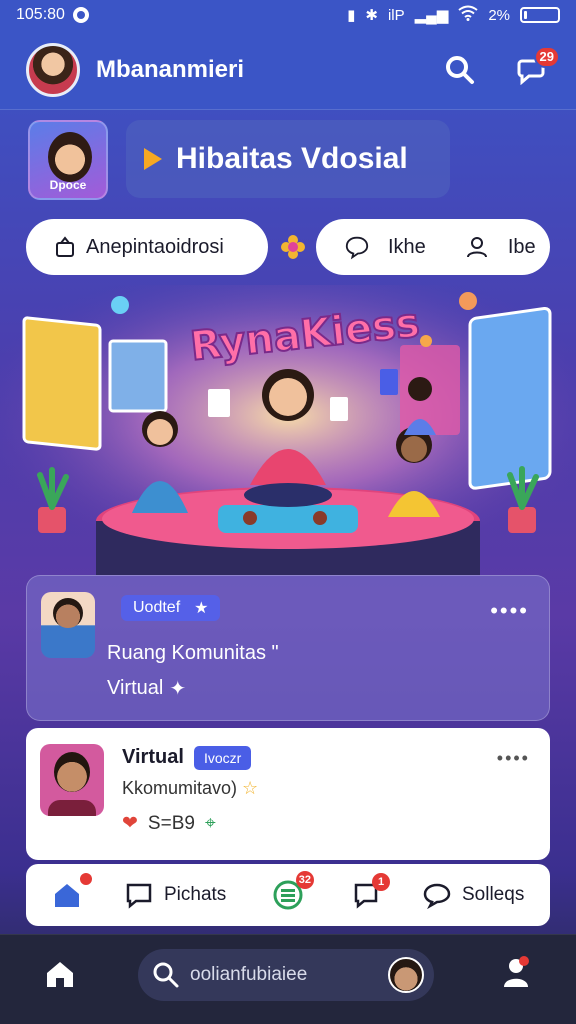 The height and width of the screenshot is (1024, 576). I want to click on tab-chats: Pichats, so click(175, 895).